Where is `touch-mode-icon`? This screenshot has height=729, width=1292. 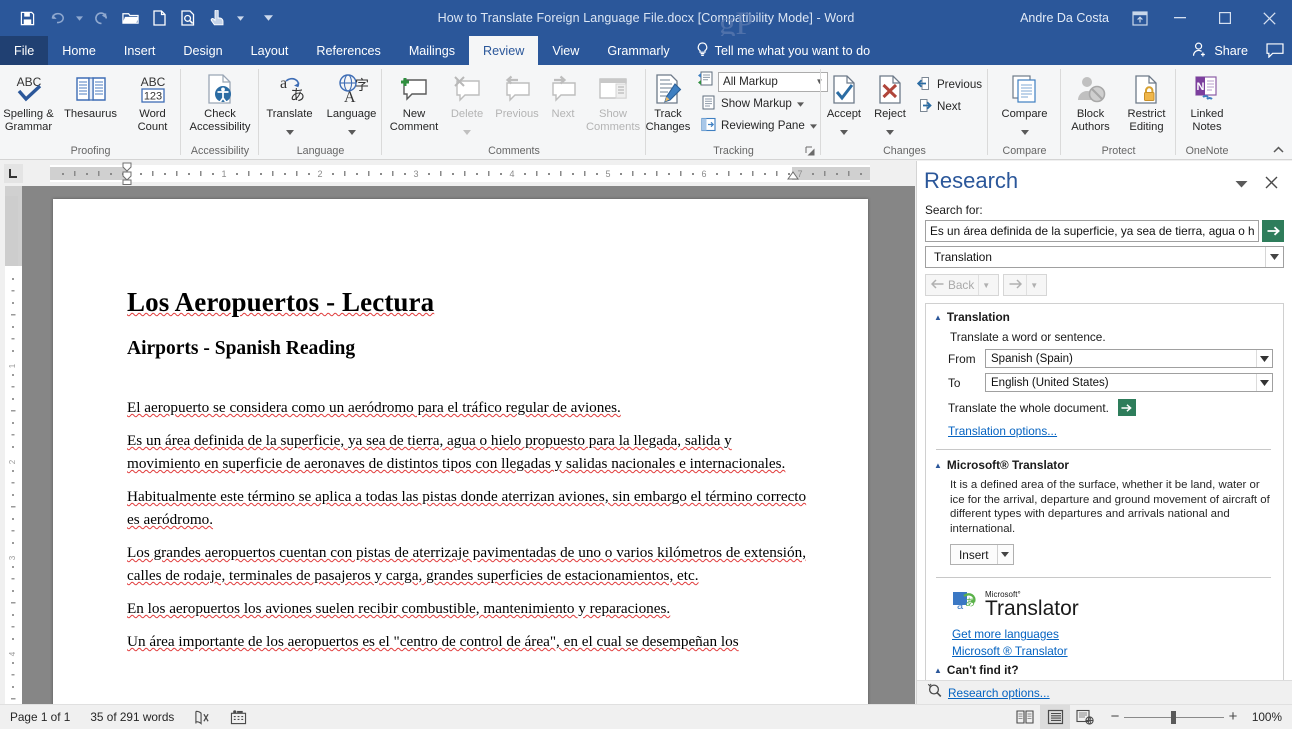 touch-mode-icon is located at coordinates (217, 18).